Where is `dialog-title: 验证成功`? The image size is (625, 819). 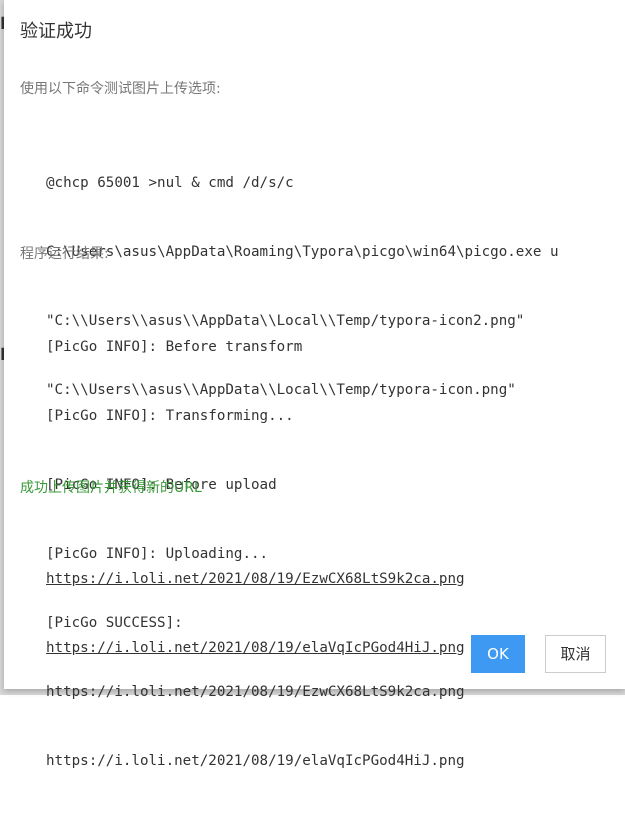 dialog-title: 验证成功 is located at coordinates (56, 31).